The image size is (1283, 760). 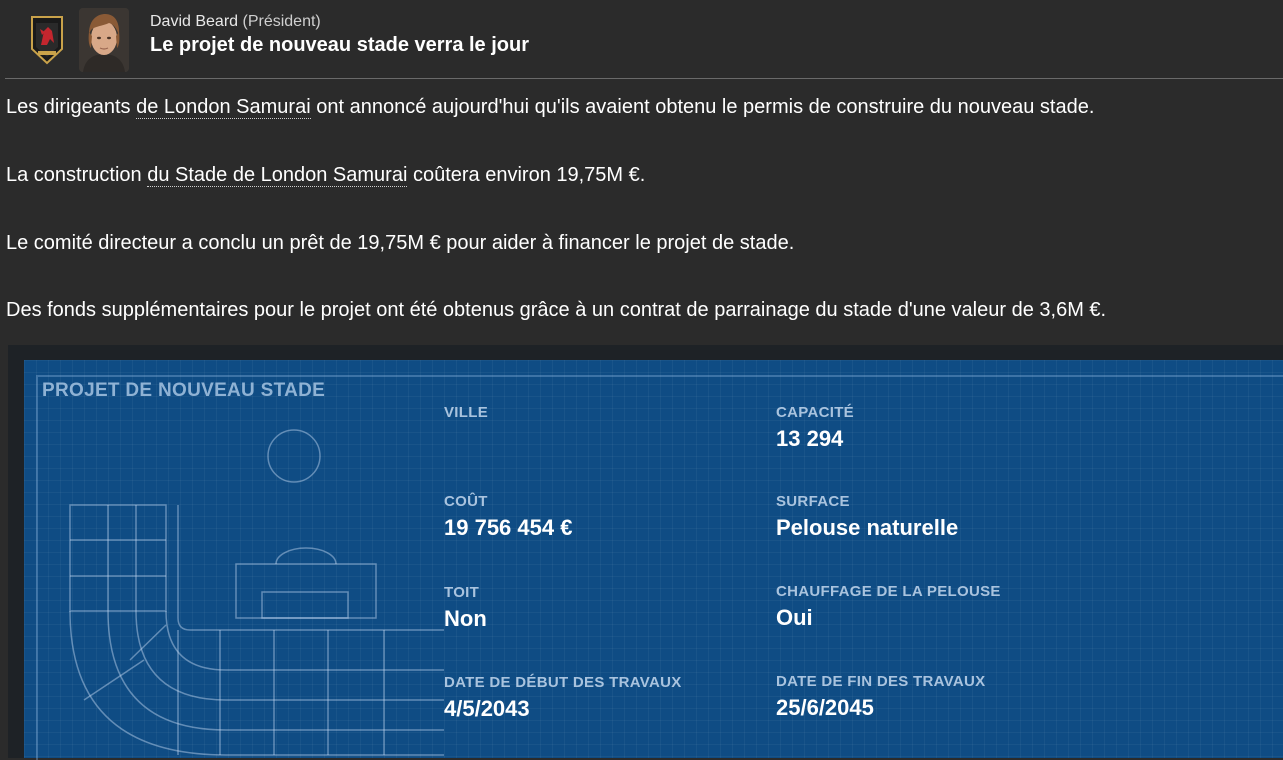 I want to click on paragraph-text: coûtera environ 19,75M €., so click(x=526, y=175).